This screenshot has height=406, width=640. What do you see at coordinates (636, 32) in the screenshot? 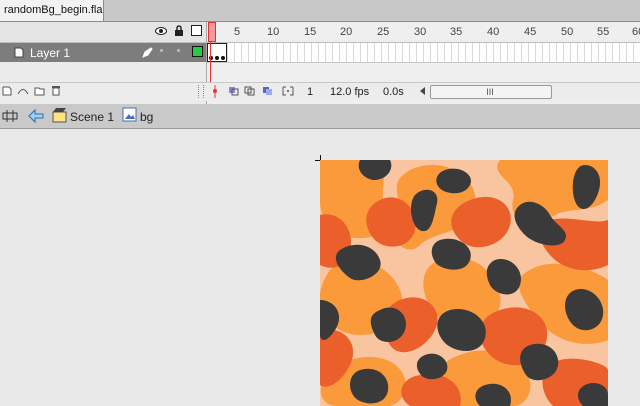
I see `ruler-number: 60` at bounding box center [636, 32].